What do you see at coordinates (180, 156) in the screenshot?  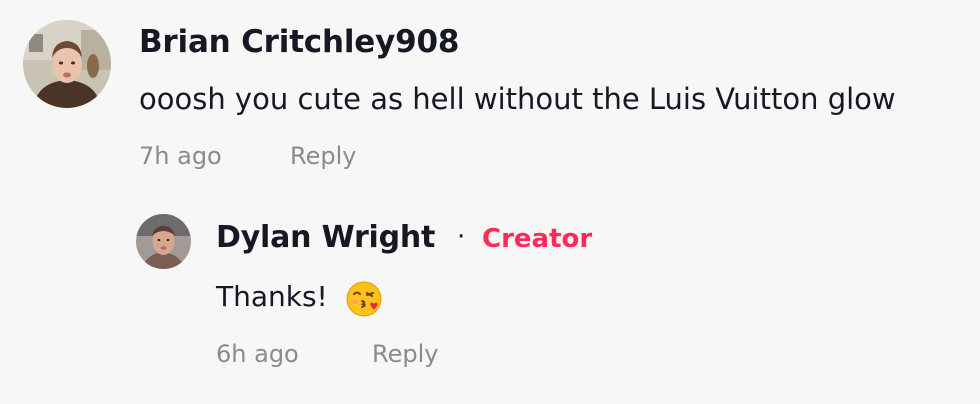 I see `comment-timestamp: 7h ago` at bounding box center [180, 156].